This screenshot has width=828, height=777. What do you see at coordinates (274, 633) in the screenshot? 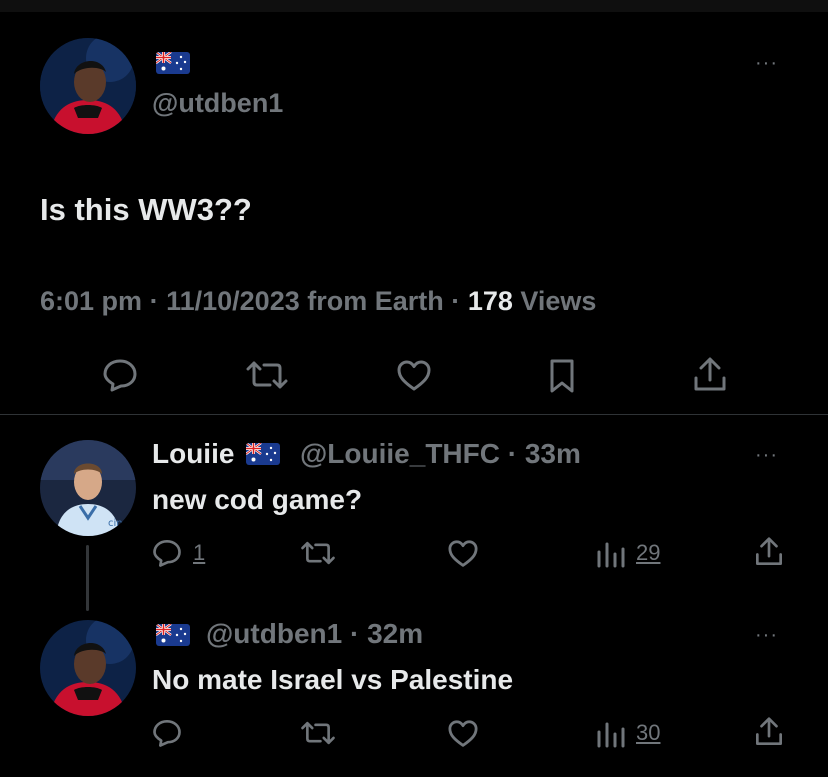
I see `reply-handle: @utdben1` at bounding box center [274, 633].